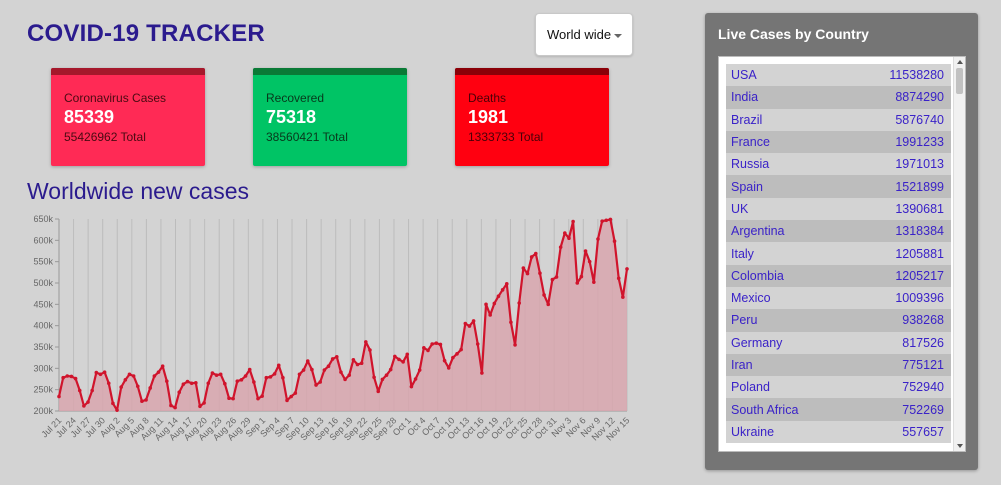 The height and width of the screenshot is (485, 1001). I want to click on y-tick-label: 550k, so click(43, 262).